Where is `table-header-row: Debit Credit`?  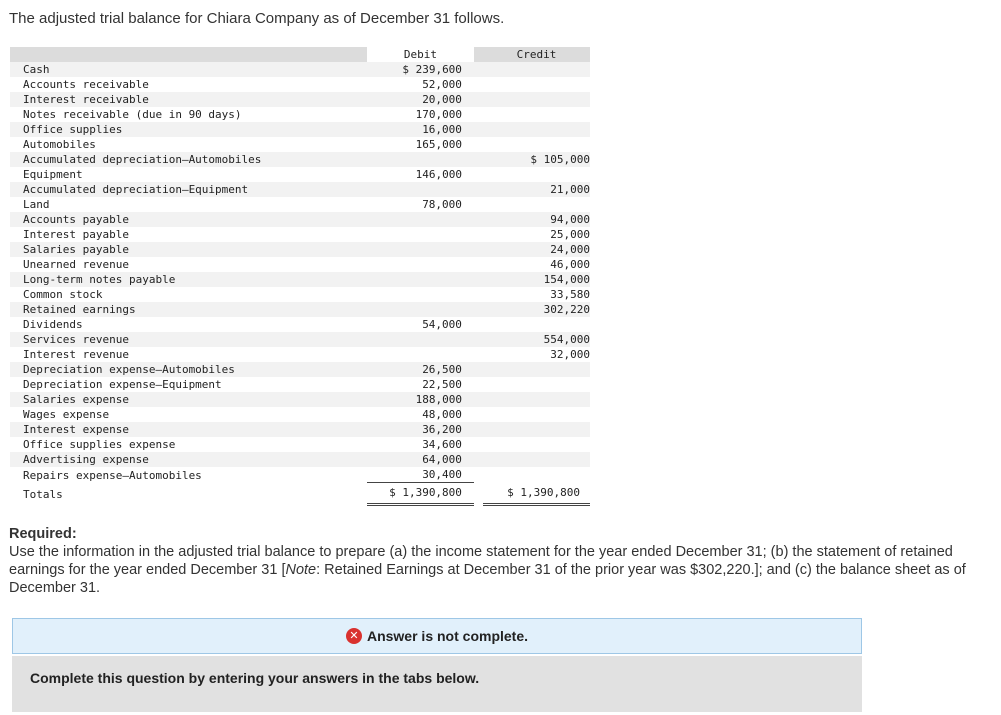
table-header-row: Debit Credit is located at coordinates (300, 54).